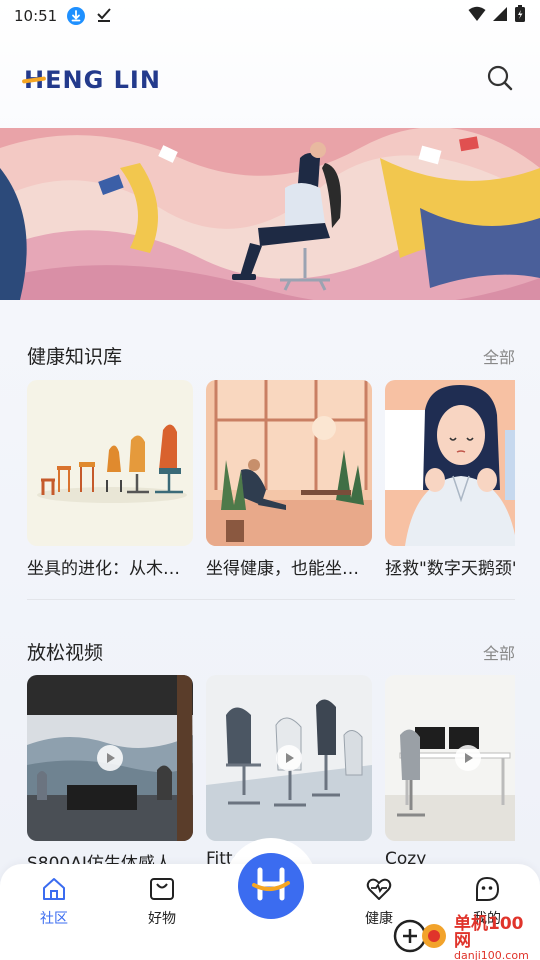 The height and width of the screenshot is (960, 540). I want to click on videos-section-header: 放松视频 全部, so click(271, 651).